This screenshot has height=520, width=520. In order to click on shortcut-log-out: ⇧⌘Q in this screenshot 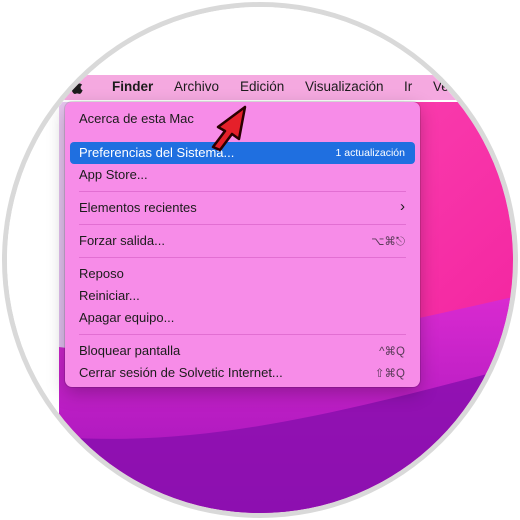, I will do `click(389, 374)`.